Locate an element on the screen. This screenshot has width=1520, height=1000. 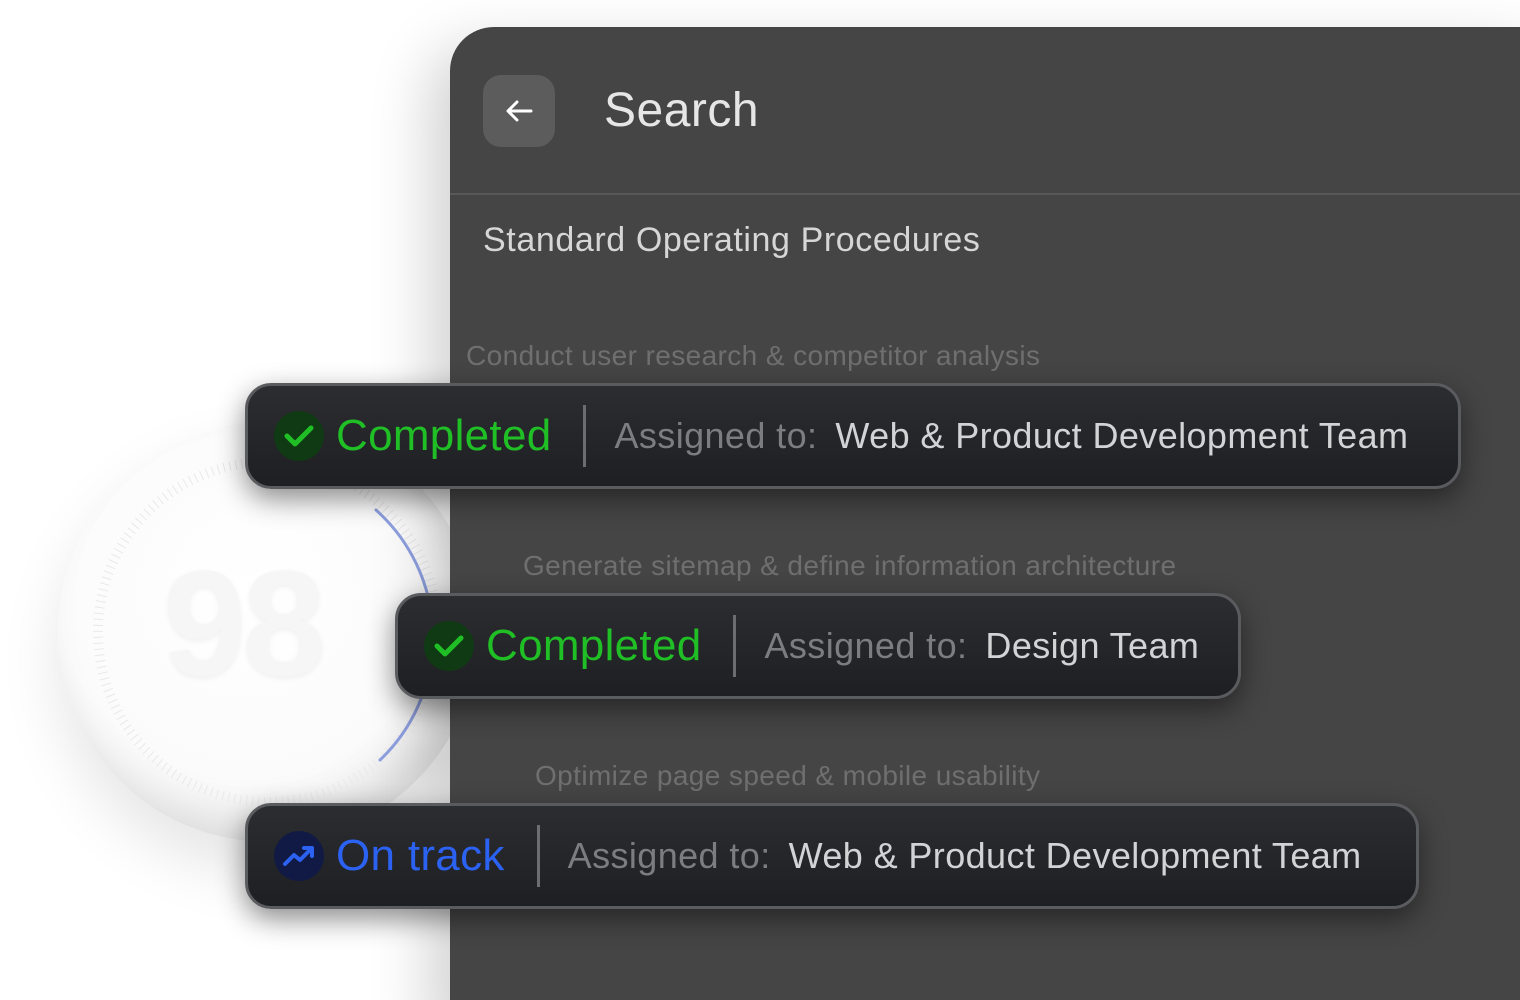
section-title: Standard Operating Procedures is located at coordinates (732, 240).